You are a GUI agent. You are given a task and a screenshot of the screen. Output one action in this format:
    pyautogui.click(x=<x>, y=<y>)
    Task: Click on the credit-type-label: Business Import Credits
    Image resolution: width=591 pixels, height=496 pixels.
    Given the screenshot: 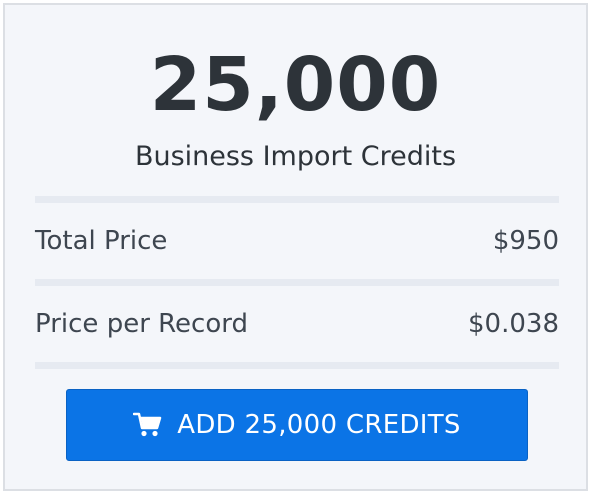 What is the action you would take?
    pyautogui.click(x=295, y=156)
    